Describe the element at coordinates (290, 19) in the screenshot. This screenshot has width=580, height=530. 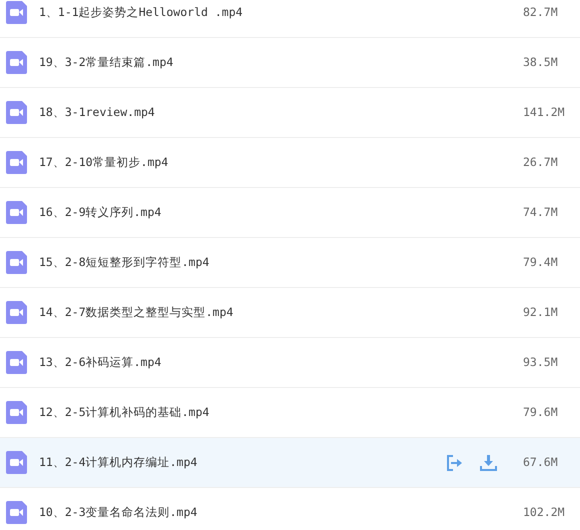
I see `file-row: 1、1-1起步姿势之Helloworld .mp4 82.7M` at that location.